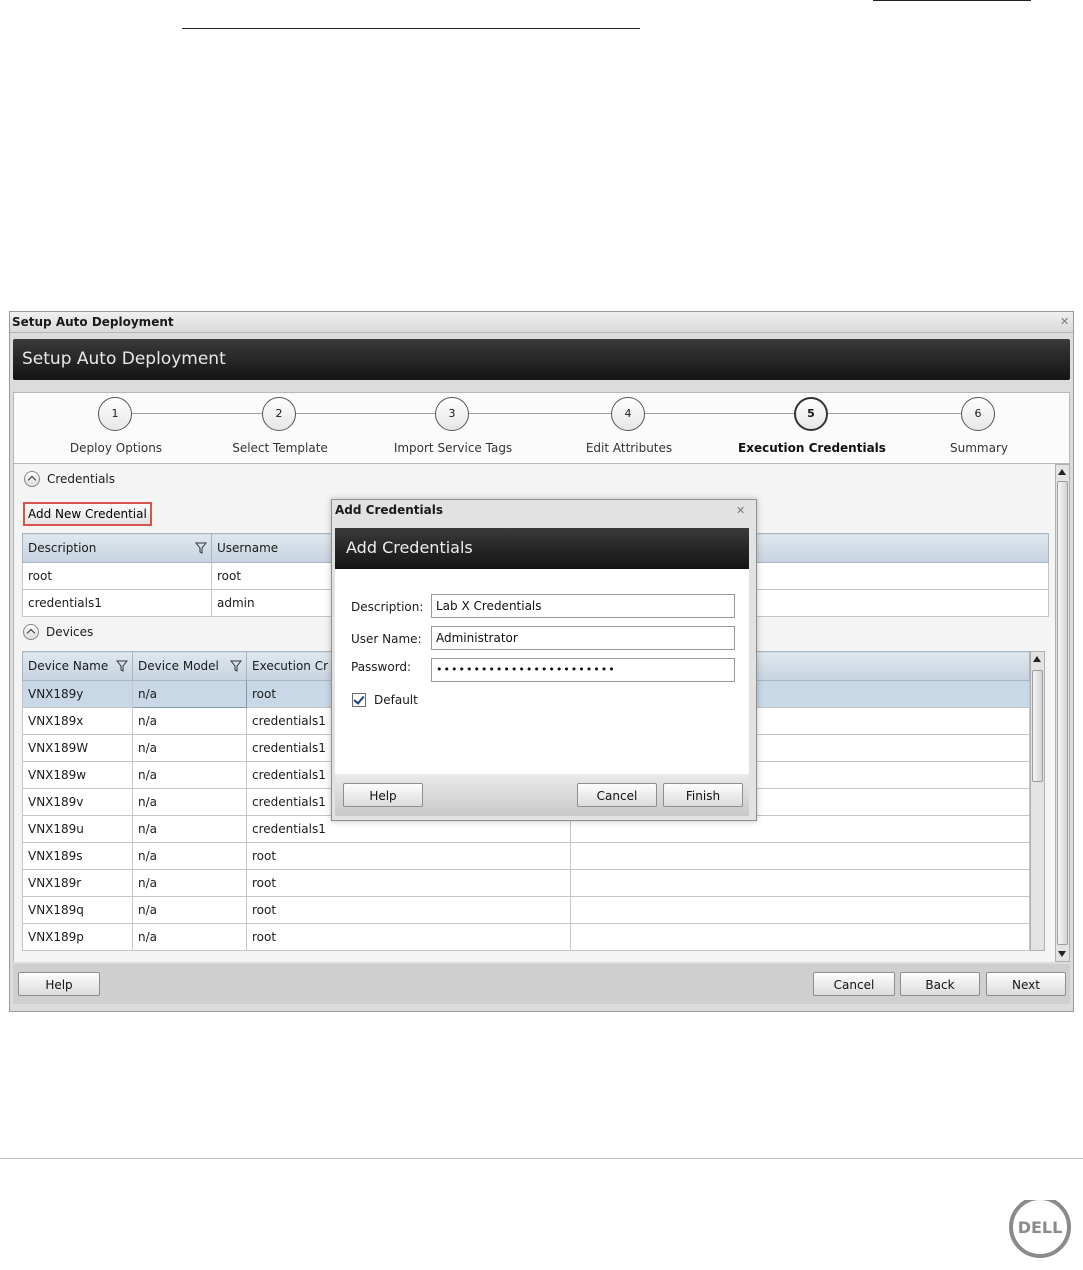  What do you see at coordinates (117, 548) in the screenshot?
I see `column-header-description: Description` at bounding box center [117, 548].